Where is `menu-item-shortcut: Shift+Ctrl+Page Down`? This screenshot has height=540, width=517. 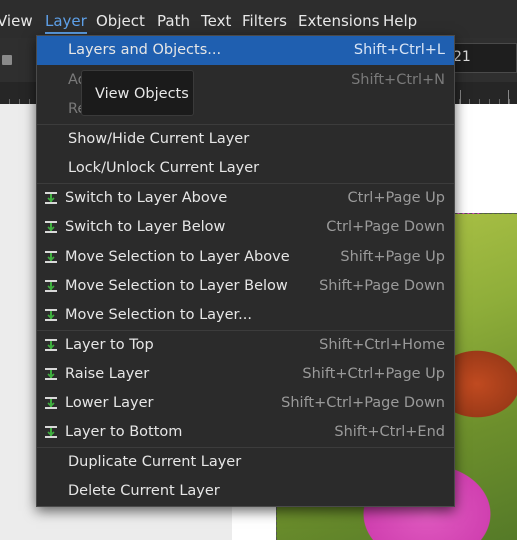 menu-item-shortcut: Shift+Ctrl+Page Down is located at coordinates (363, 403).